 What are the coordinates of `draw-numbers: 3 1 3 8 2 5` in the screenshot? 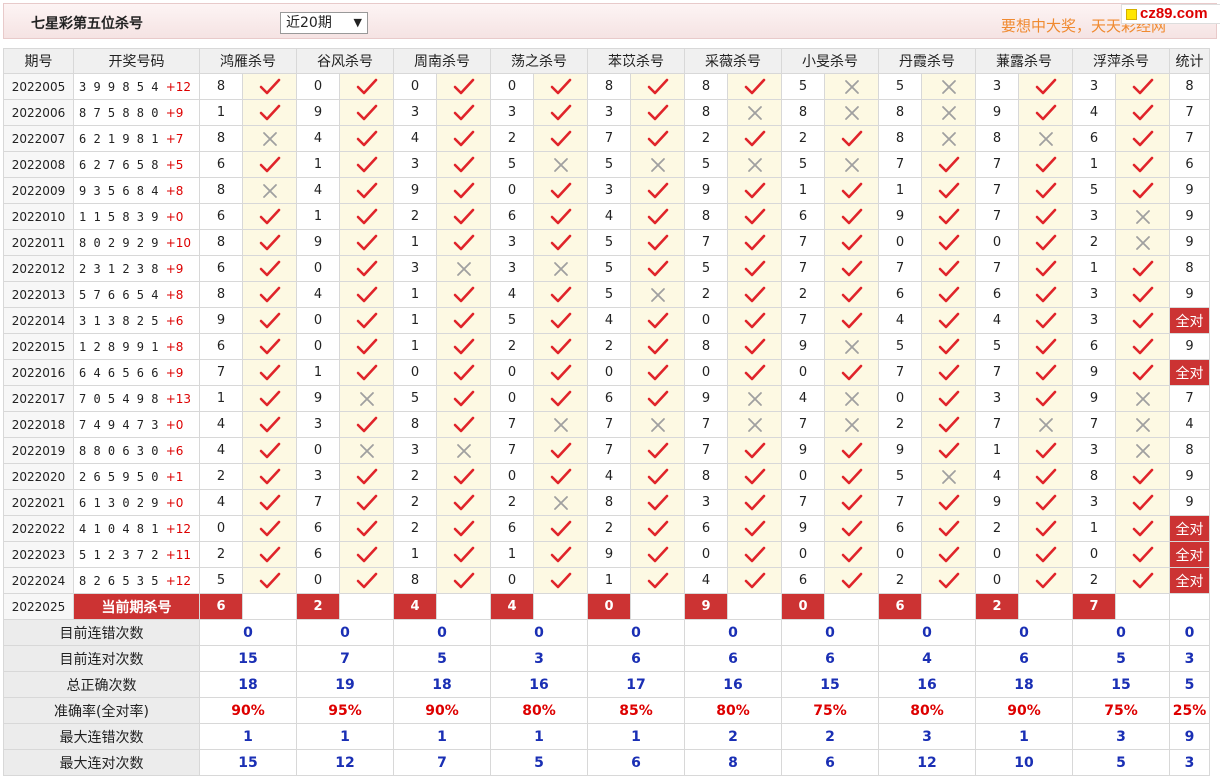 It's located at (119, 320).